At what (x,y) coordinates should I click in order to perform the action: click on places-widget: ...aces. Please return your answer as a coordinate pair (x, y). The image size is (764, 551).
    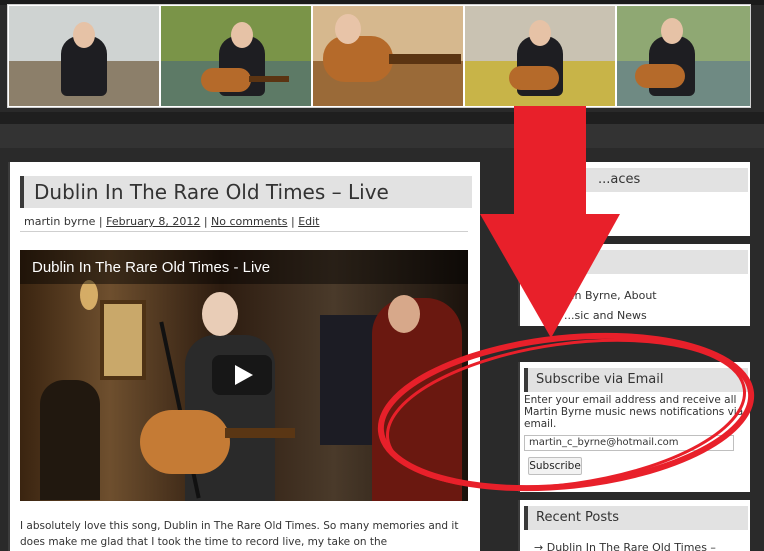
    Looking at the image, I should click on (634, 199).